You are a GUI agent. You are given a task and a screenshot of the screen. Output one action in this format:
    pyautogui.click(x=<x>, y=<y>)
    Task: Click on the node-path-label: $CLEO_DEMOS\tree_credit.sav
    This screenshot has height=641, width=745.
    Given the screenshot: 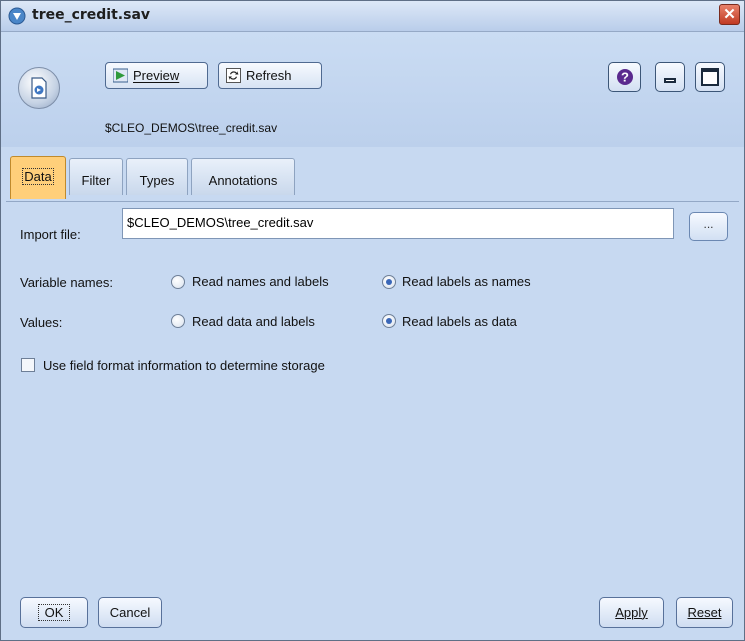 What is the action you would take?
    pyautogui.click(x=191, y=128)
    